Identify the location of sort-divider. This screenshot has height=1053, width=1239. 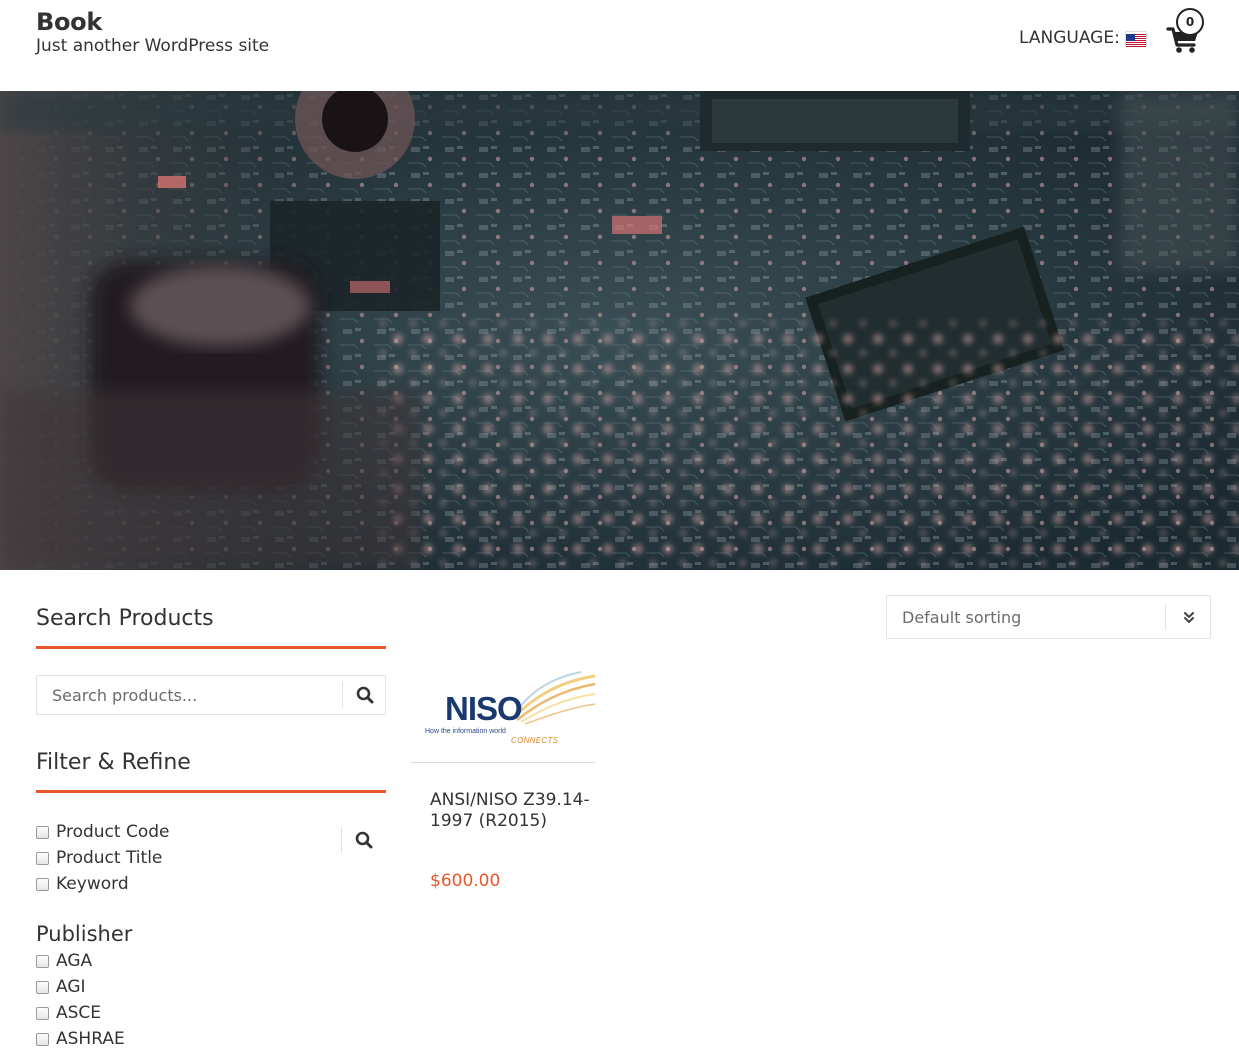
(1165, 617).